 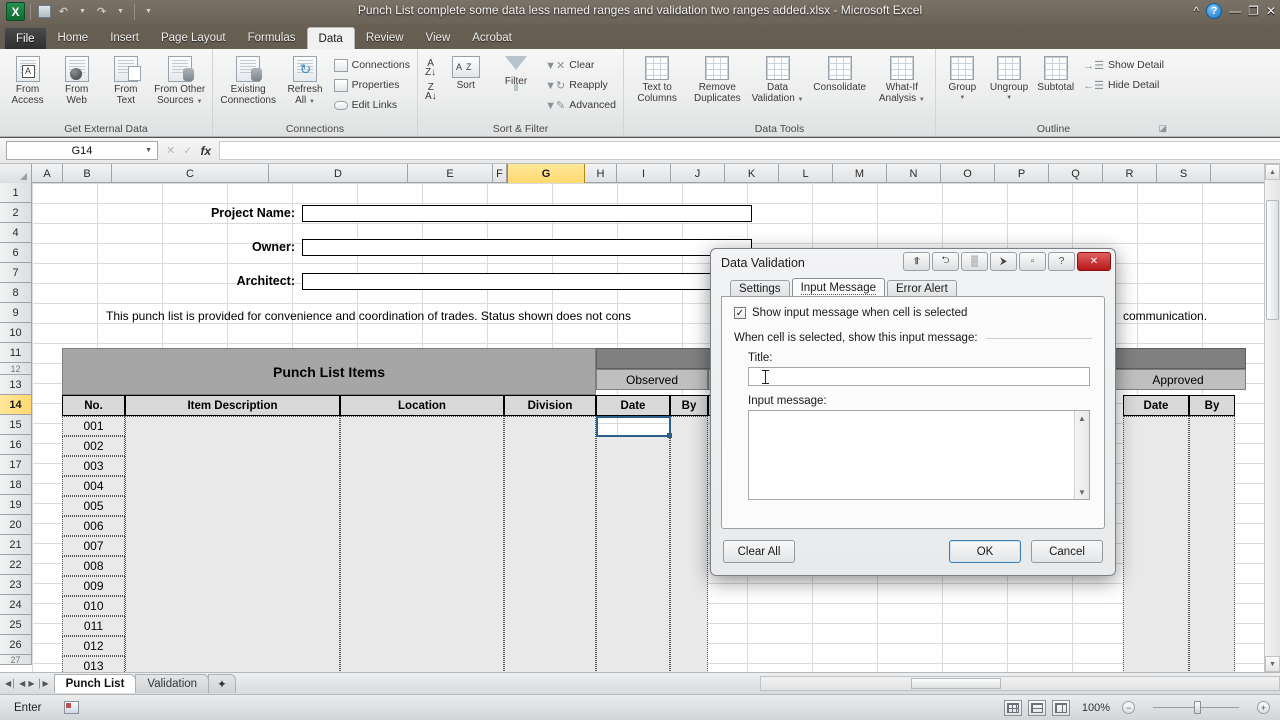 I want to click on field-architect, so click(x=527, y=281).